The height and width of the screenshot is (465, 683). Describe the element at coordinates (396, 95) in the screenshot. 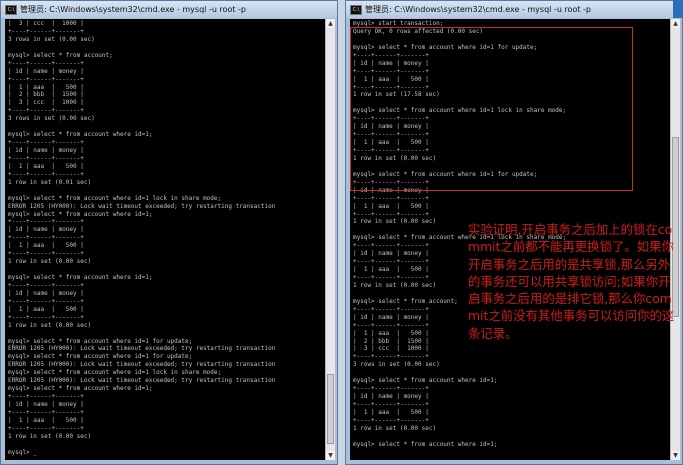

I see `console-line: 1 row in set (17.58 sec)` at that location.